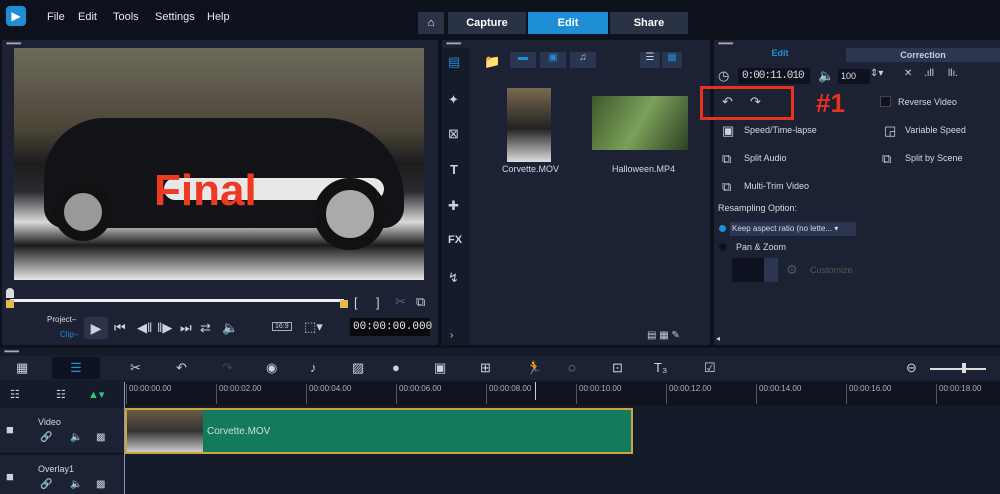  What do you see at coordinates (453, 278) in the screenshot?
I see `path-icon: ↯` at bounding box center [453, 278].